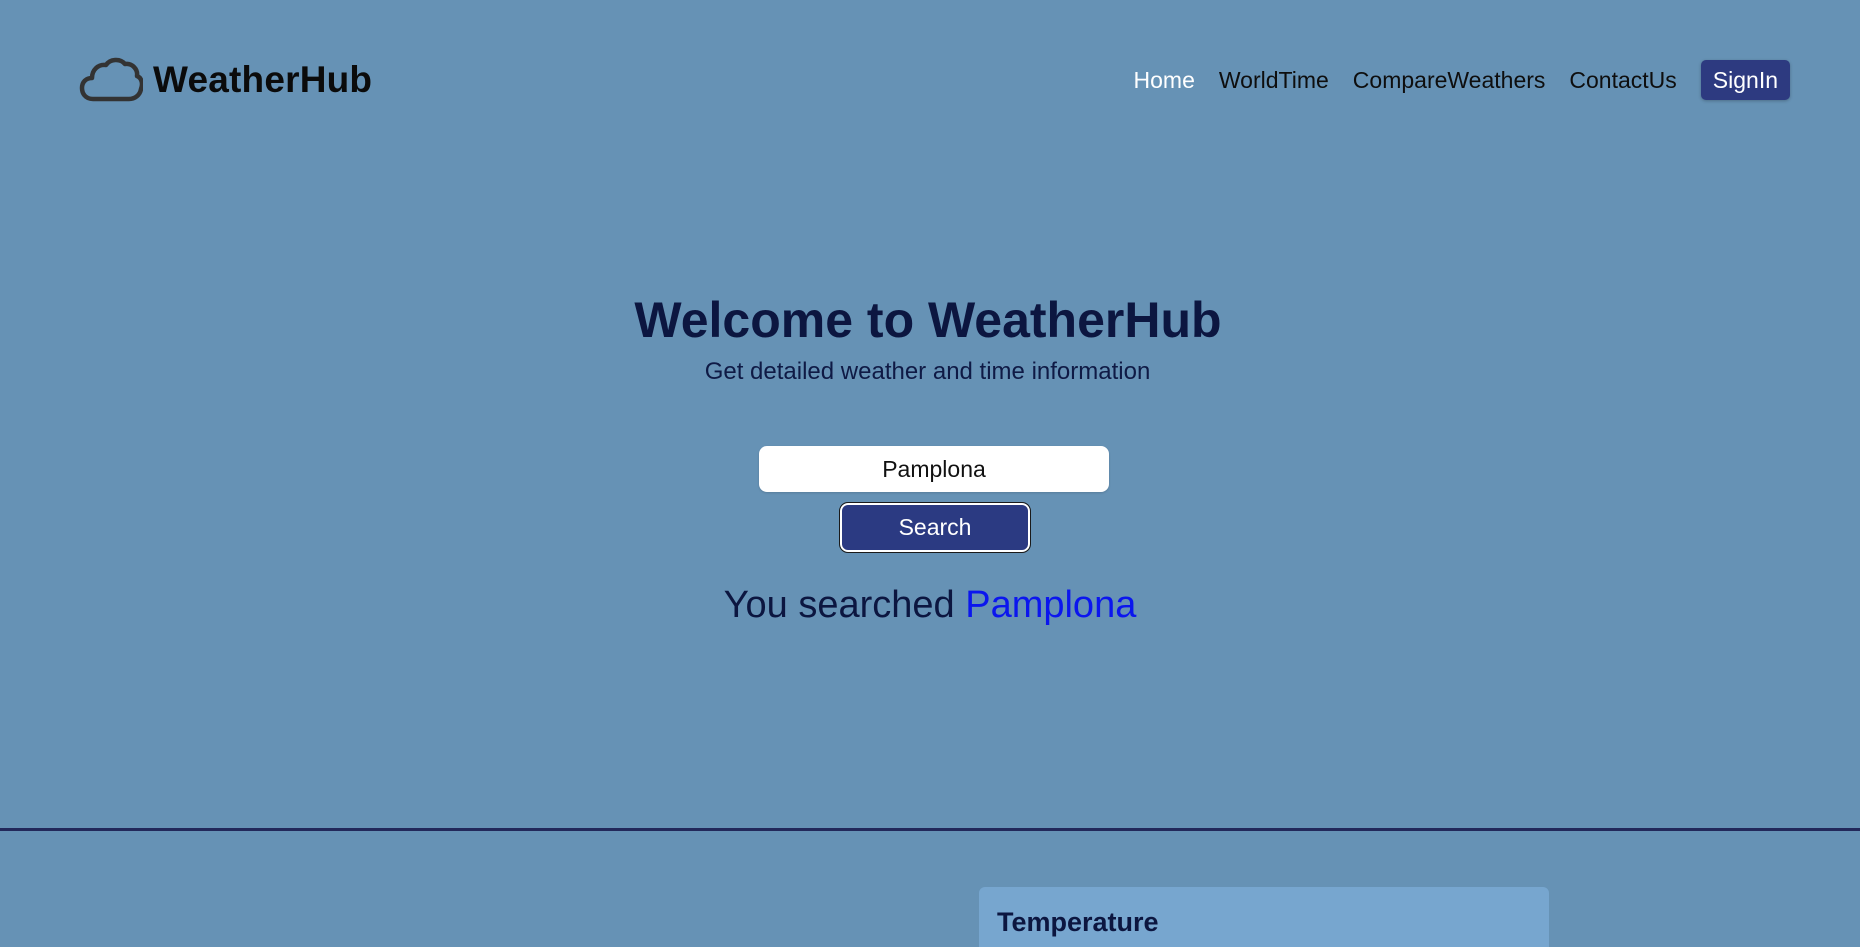 The height and width of the screenshot is (947, 1860). Describe the element at coordinates (1274, 80) in the screenshot. I see `nav-link-worldtime: WorldTime` at that location.